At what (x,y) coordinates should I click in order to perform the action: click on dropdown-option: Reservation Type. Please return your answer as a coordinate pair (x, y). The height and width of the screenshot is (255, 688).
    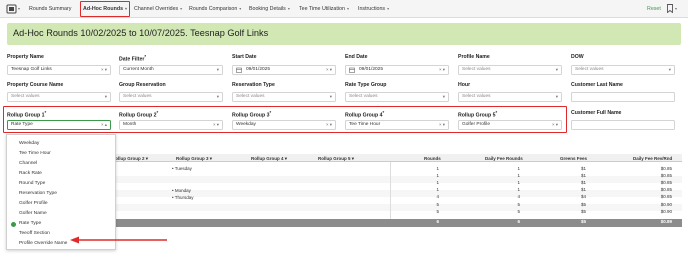
    Looking at the image, I should click on (38, 193).